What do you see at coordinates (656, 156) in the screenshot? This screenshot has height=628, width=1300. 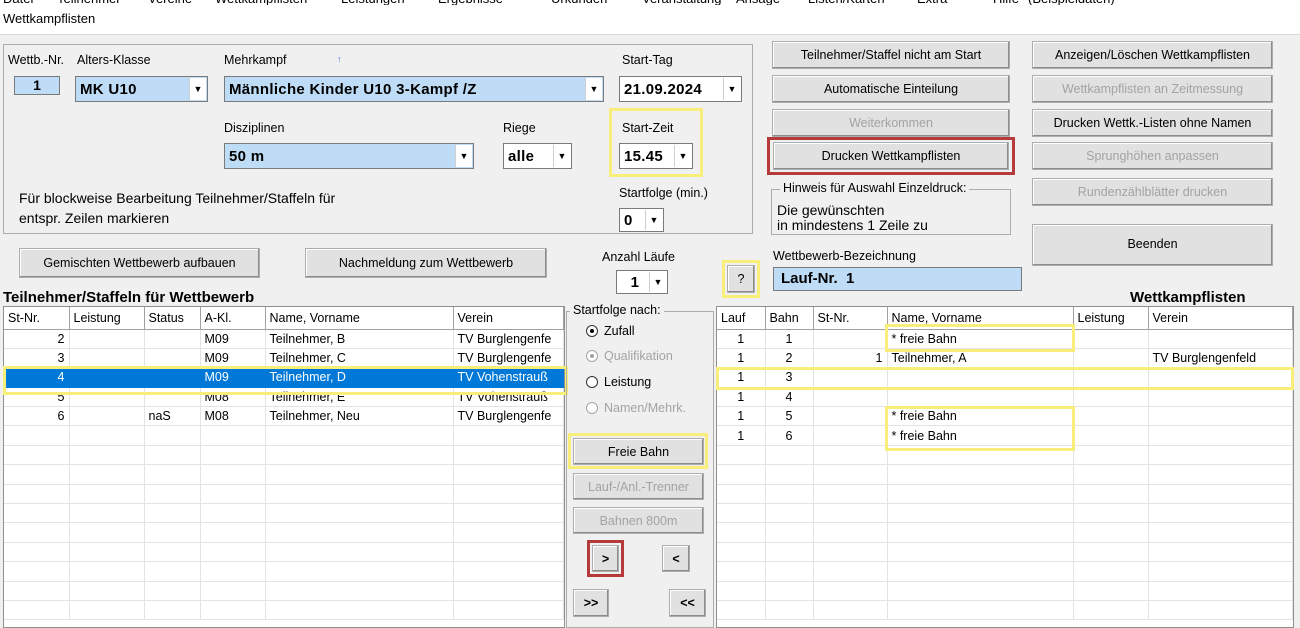 I see `start-zeit-select: 15.45 ▼` at bounding box center [656, 156].